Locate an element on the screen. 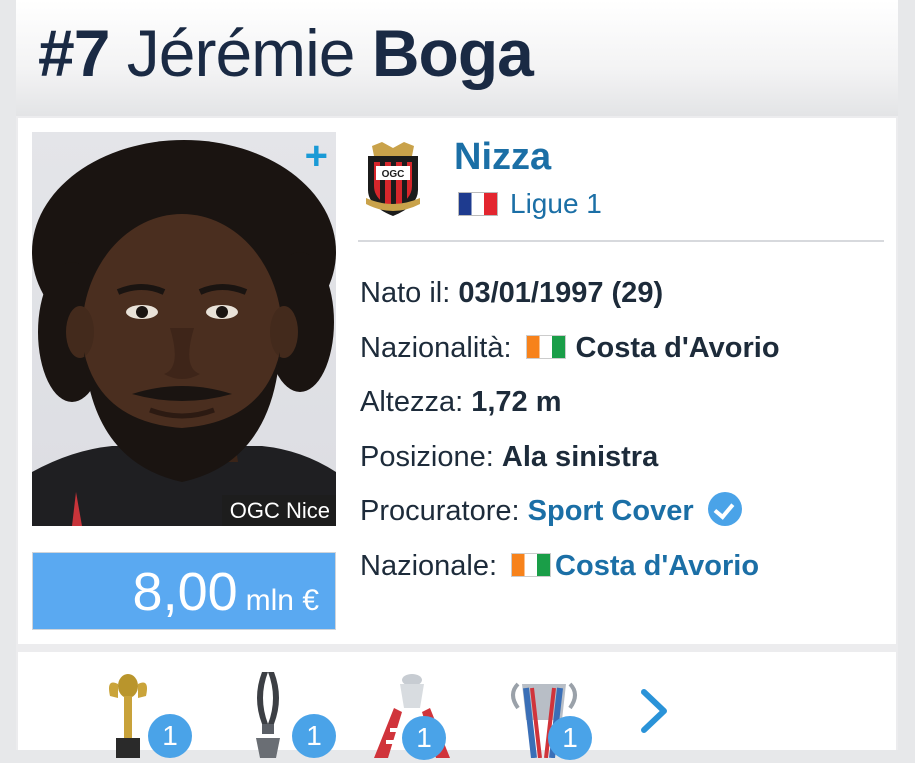 The image size is (915, 763). fact-height: Altezza: 1,72 m is located at coordinates (630, 402).